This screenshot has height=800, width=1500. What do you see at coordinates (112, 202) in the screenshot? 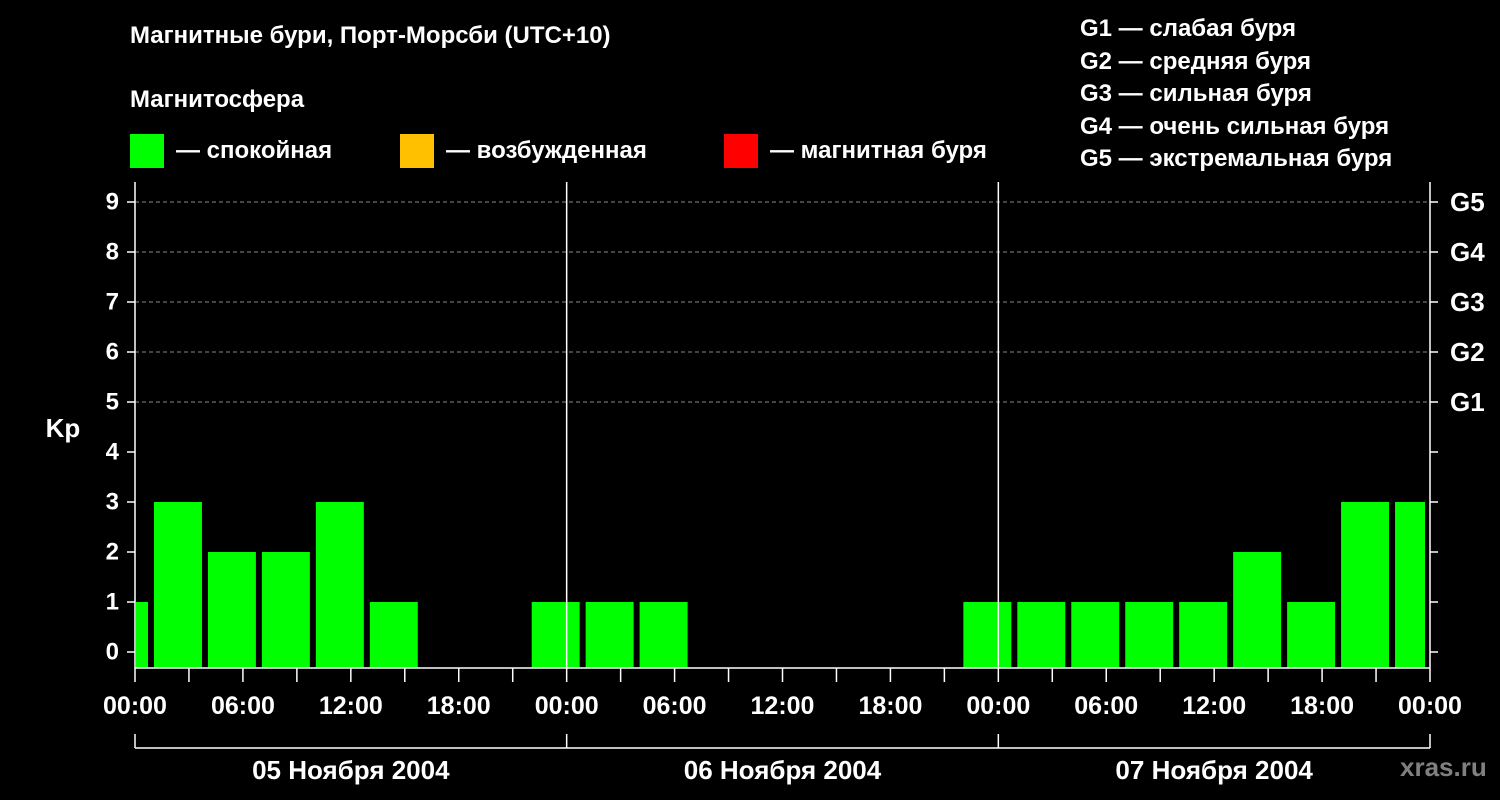
I see `y-tick-label: 9` at bounding box center [112, 202].